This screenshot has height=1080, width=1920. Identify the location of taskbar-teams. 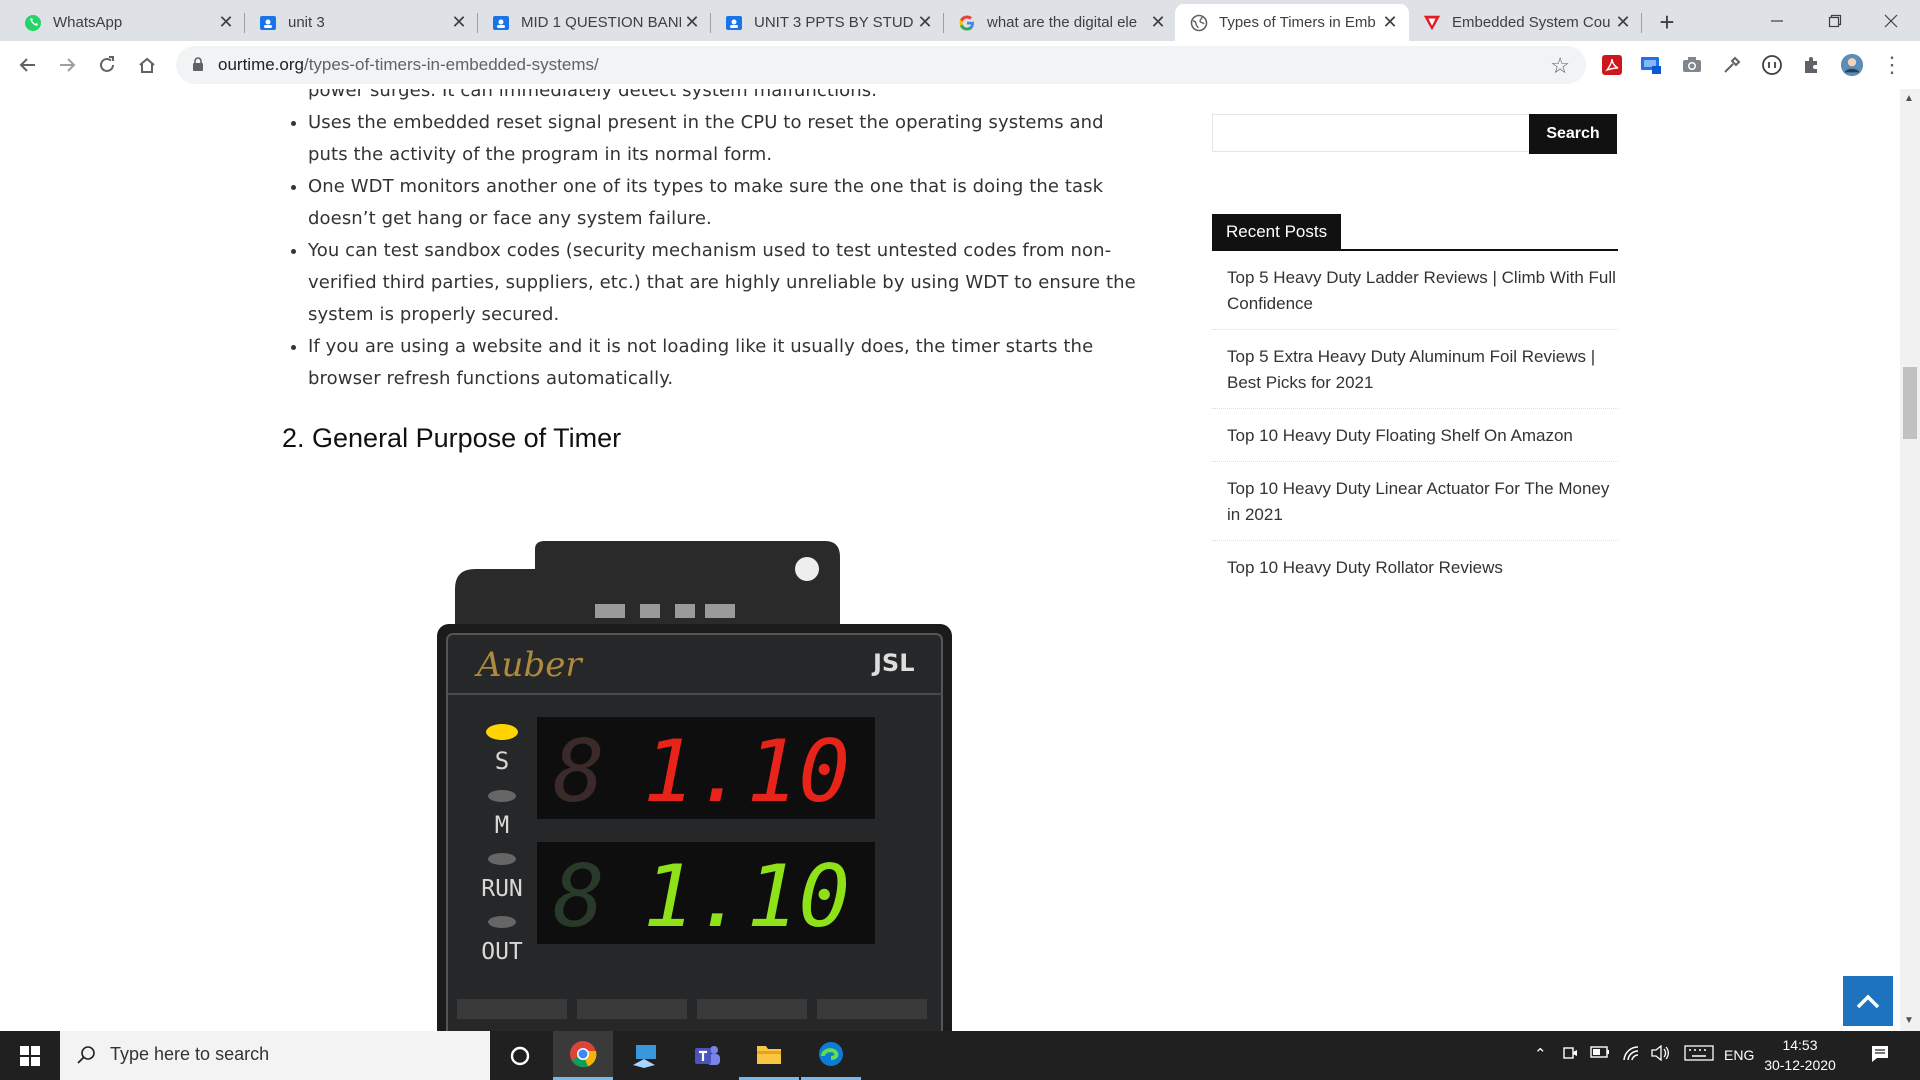
(707, 1055).